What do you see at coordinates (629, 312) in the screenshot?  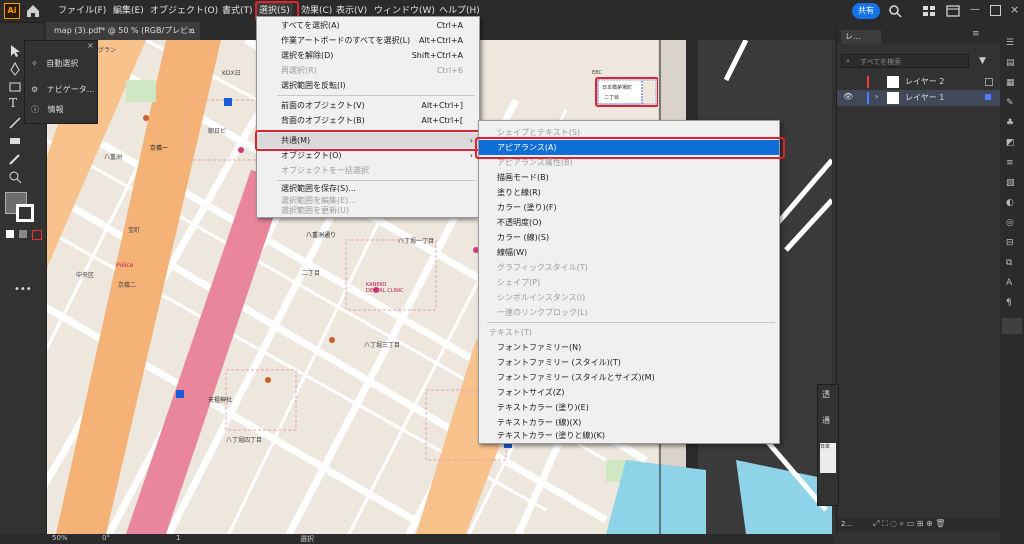 I see `submenu-item-link-block: 一連のリンクブロック(L)` at bounding box center [629, 312].